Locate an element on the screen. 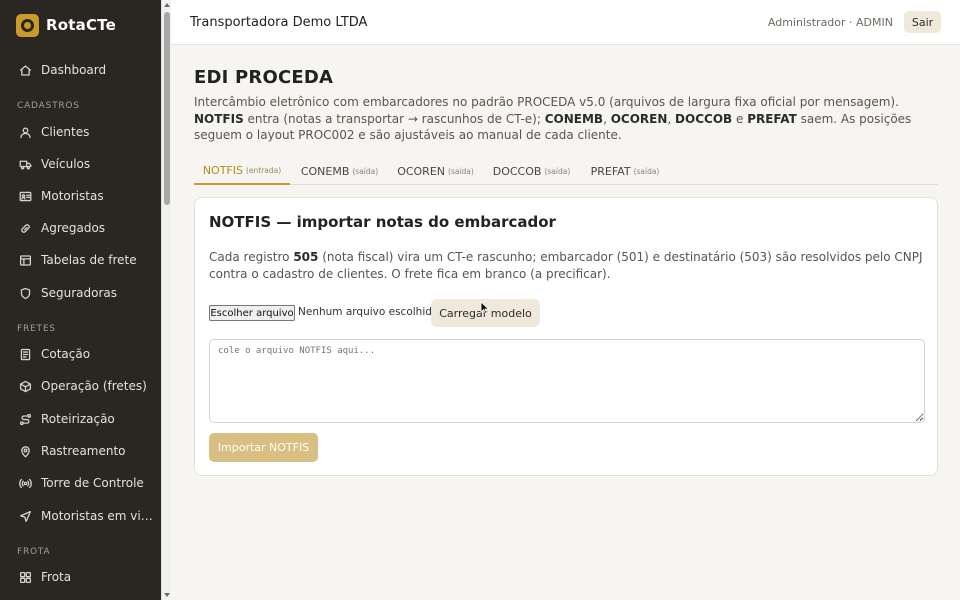 This screenshot has height=600, width=960. sidebar-item-operacao: Operação (fretes) is located at coordinates (80, 386).